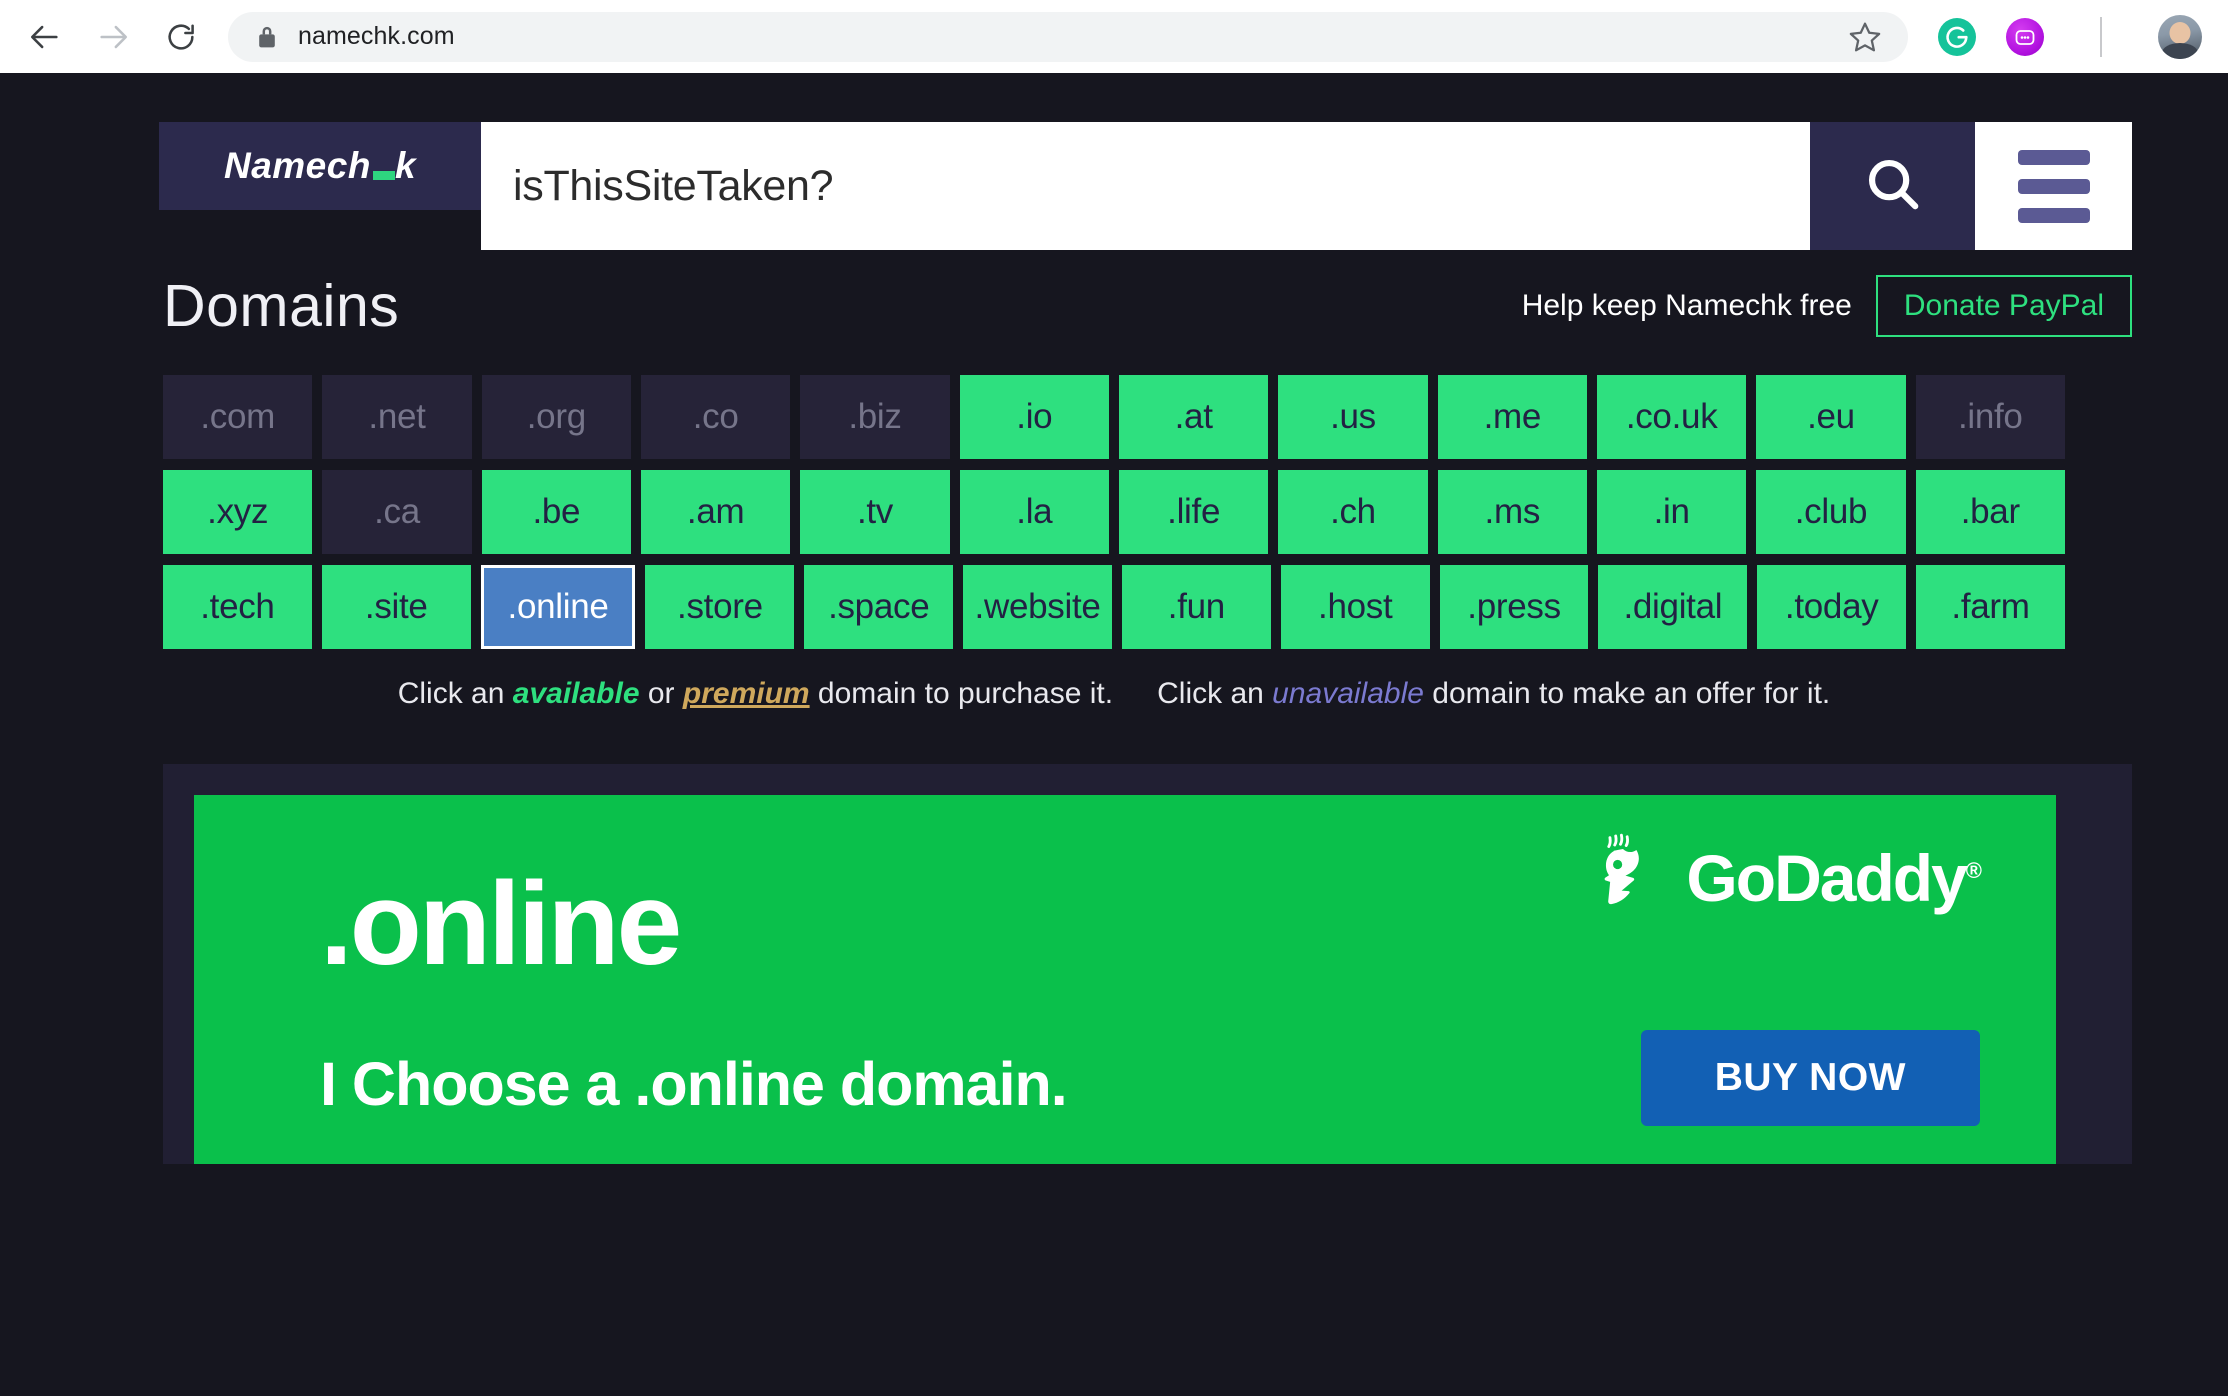  Describe the element at coordinates (2101, 36) in the screenshot. I see `toolbar-divider` at that location.